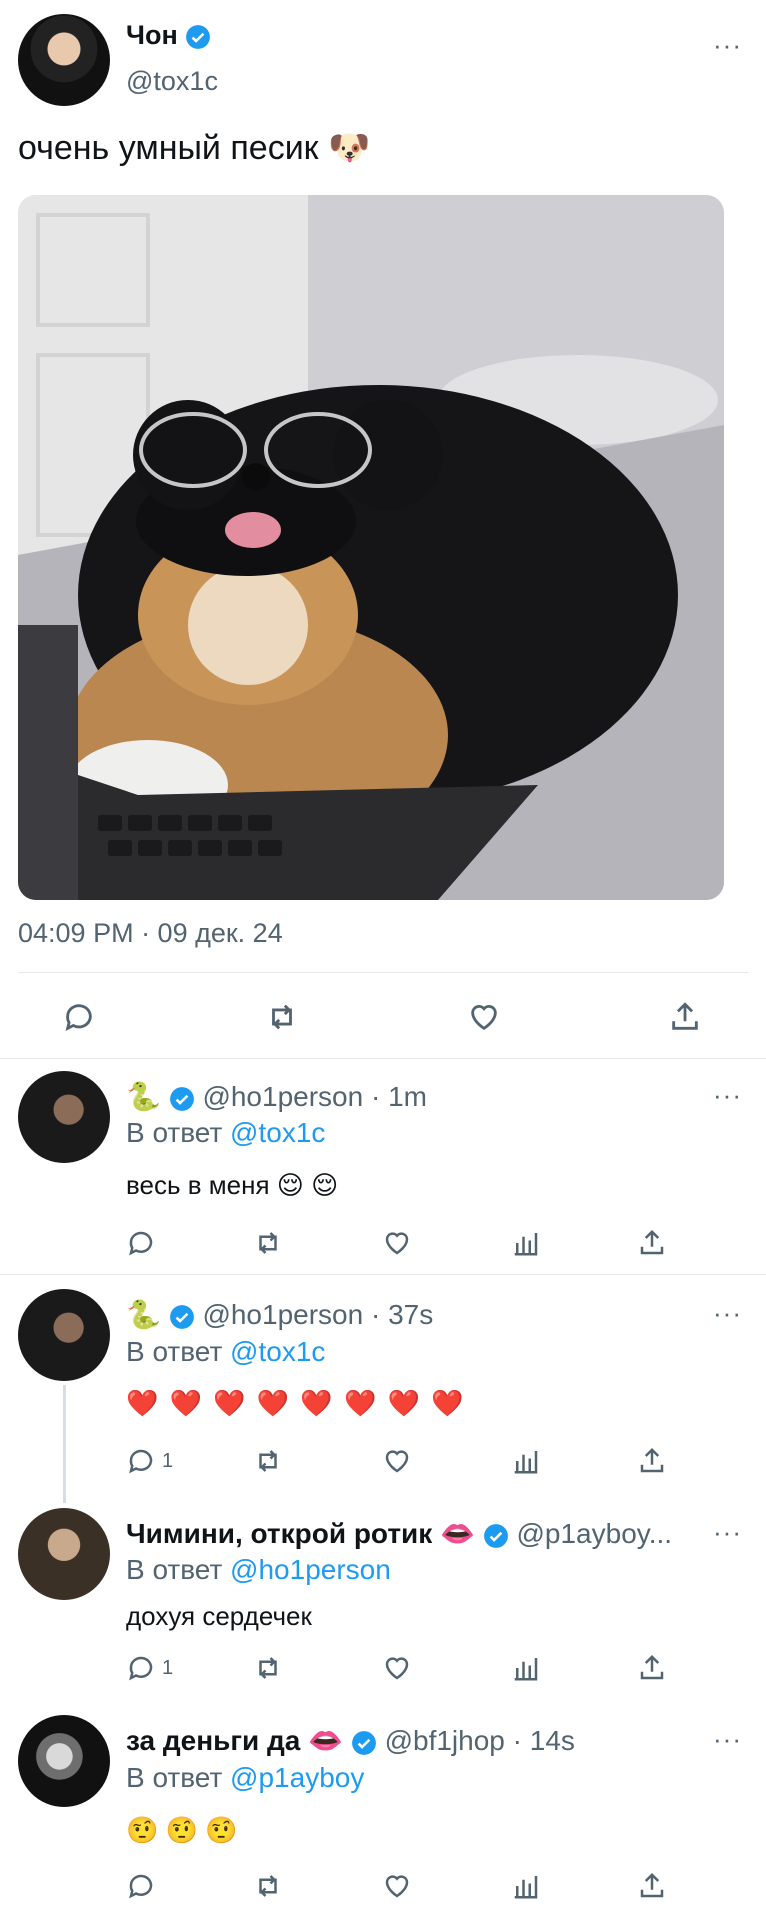 The image size is (766, 1920). Describe the element at coordinates (296, 1403) in the screenshot. I see `reply-text: ❤️ ❤️ ❤️ ❤️ ❤️ ❤️ ❤️ ❤️` at that location.